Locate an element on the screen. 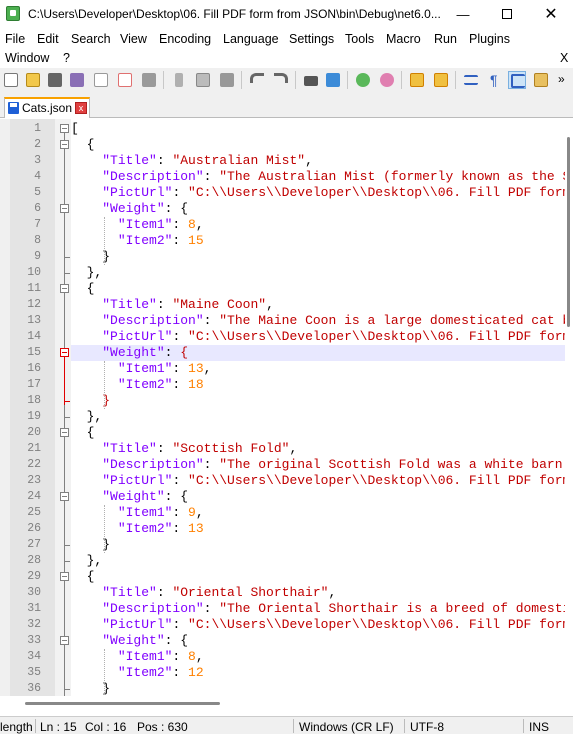 The height and width of the screenshot is (734, 573). menu-plugins: Plugins is located at coordinates (489, 39).